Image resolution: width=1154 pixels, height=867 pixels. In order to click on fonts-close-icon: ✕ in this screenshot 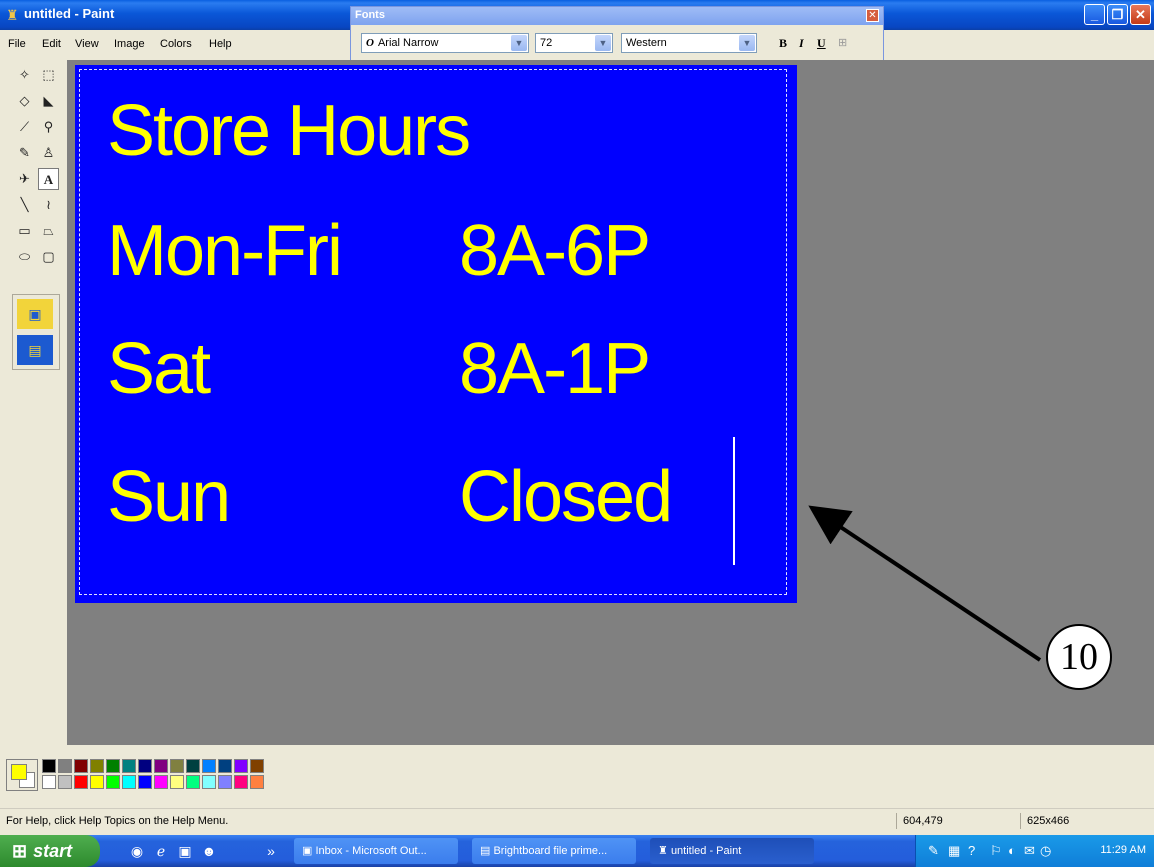, I will do `click(872, 15)`.